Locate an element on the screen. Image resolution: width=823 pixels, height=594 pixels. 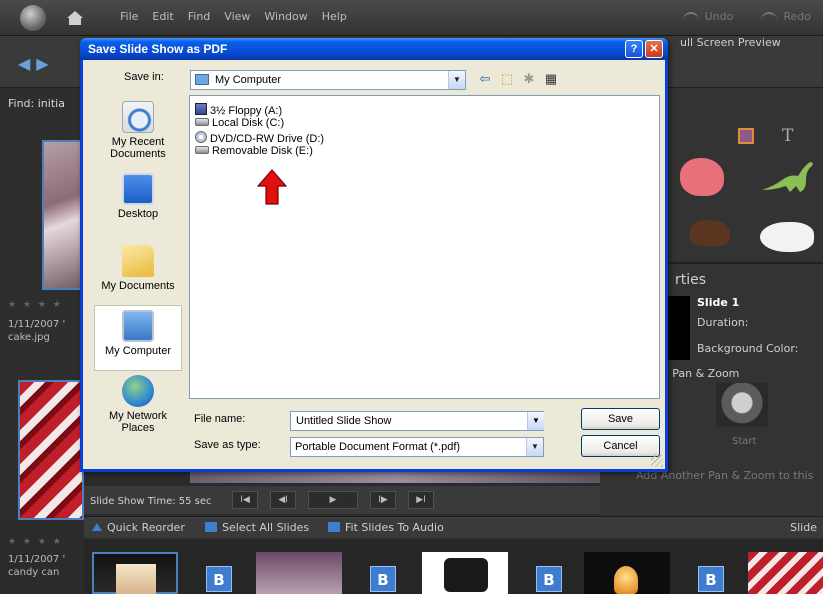
close-button: ✕ is located at coordinates (654, 49).